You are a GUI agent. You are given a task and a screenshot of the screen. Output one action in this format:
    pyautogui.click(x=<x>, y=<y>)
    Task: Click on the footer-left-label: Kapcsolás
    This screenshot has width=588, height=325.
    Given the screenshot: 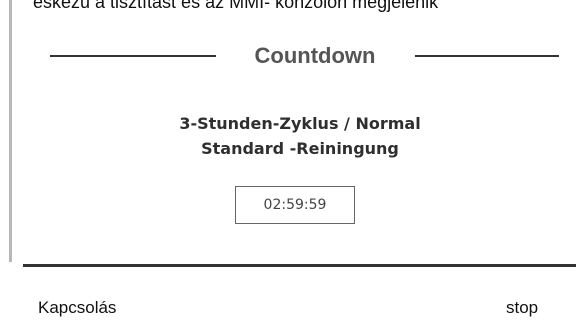 What is the action you would take?
    pyautogui.click(x=77, y=307)
    